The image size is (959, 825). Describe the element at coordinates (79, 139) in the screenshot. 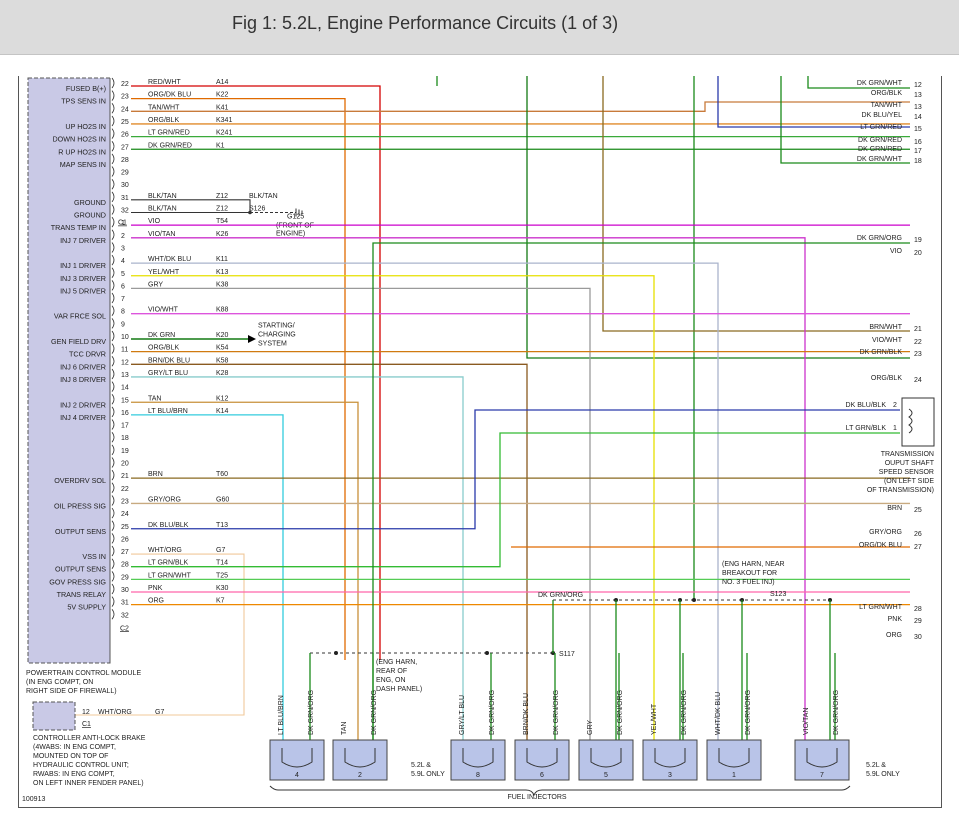

I see `pcm-function-label: DOWN HO2S IN` at that location.